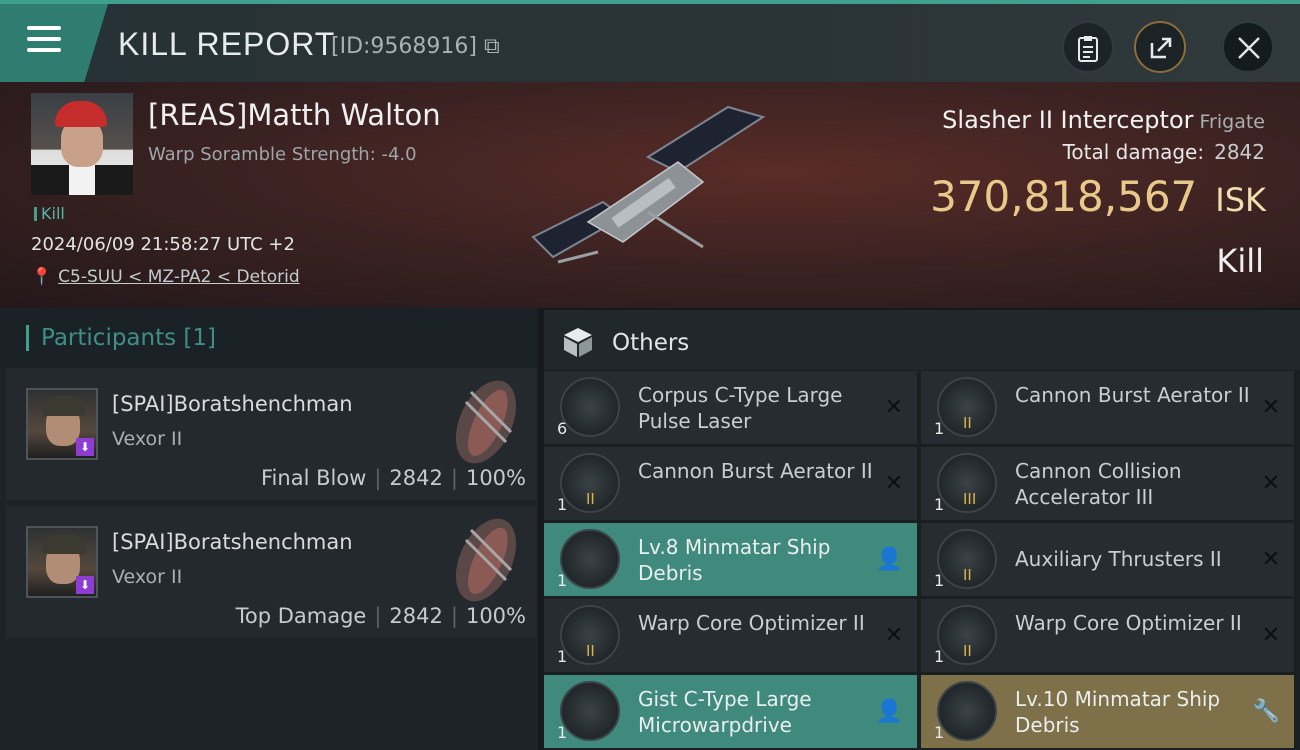 The height and width of the screenshot is (750, 1300). I want to click on cube-icon, so click(578, 342).